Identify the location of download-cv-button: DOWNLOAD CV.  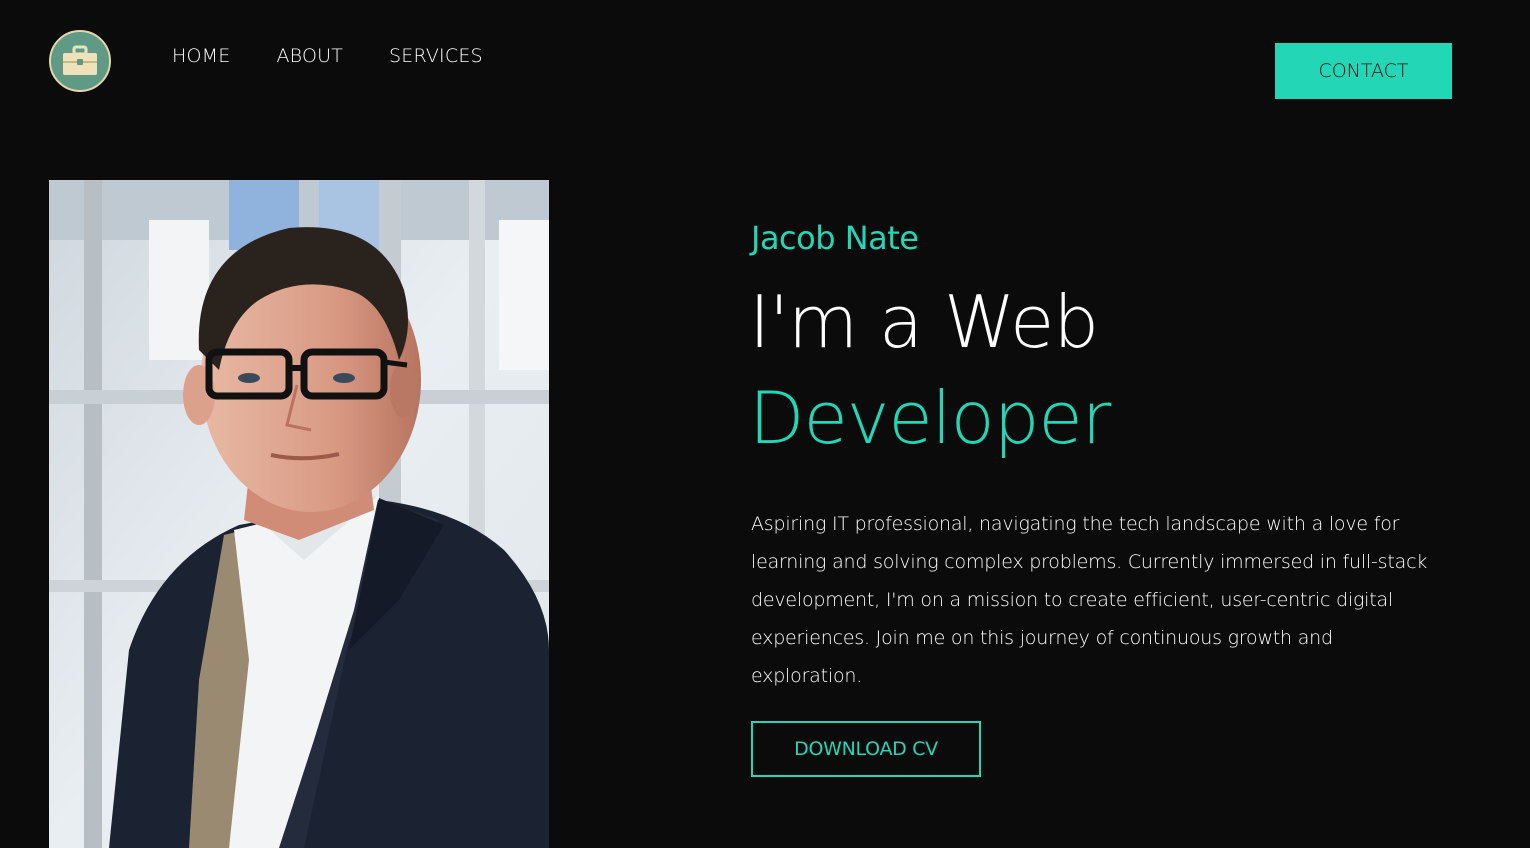
(866, 749).